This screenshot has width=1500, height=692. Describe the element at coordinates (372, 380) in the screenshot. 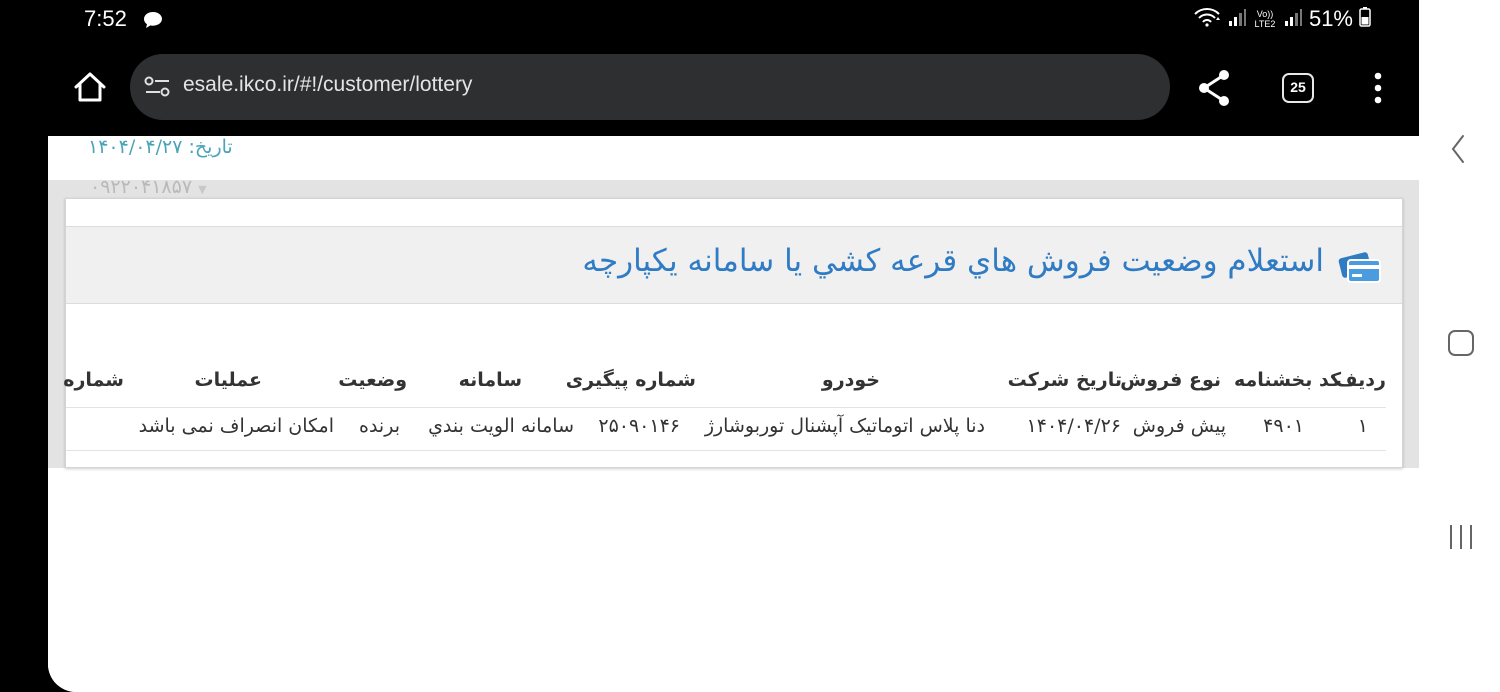

I see `header-status: وضعيت` at that location.